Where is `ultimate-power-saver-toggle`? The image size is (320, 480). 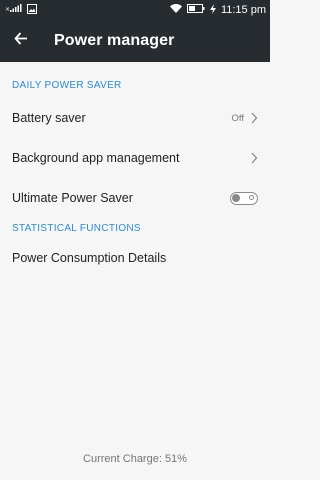 ultimate-power-saver-toggle is located at coordinates (244, 198).